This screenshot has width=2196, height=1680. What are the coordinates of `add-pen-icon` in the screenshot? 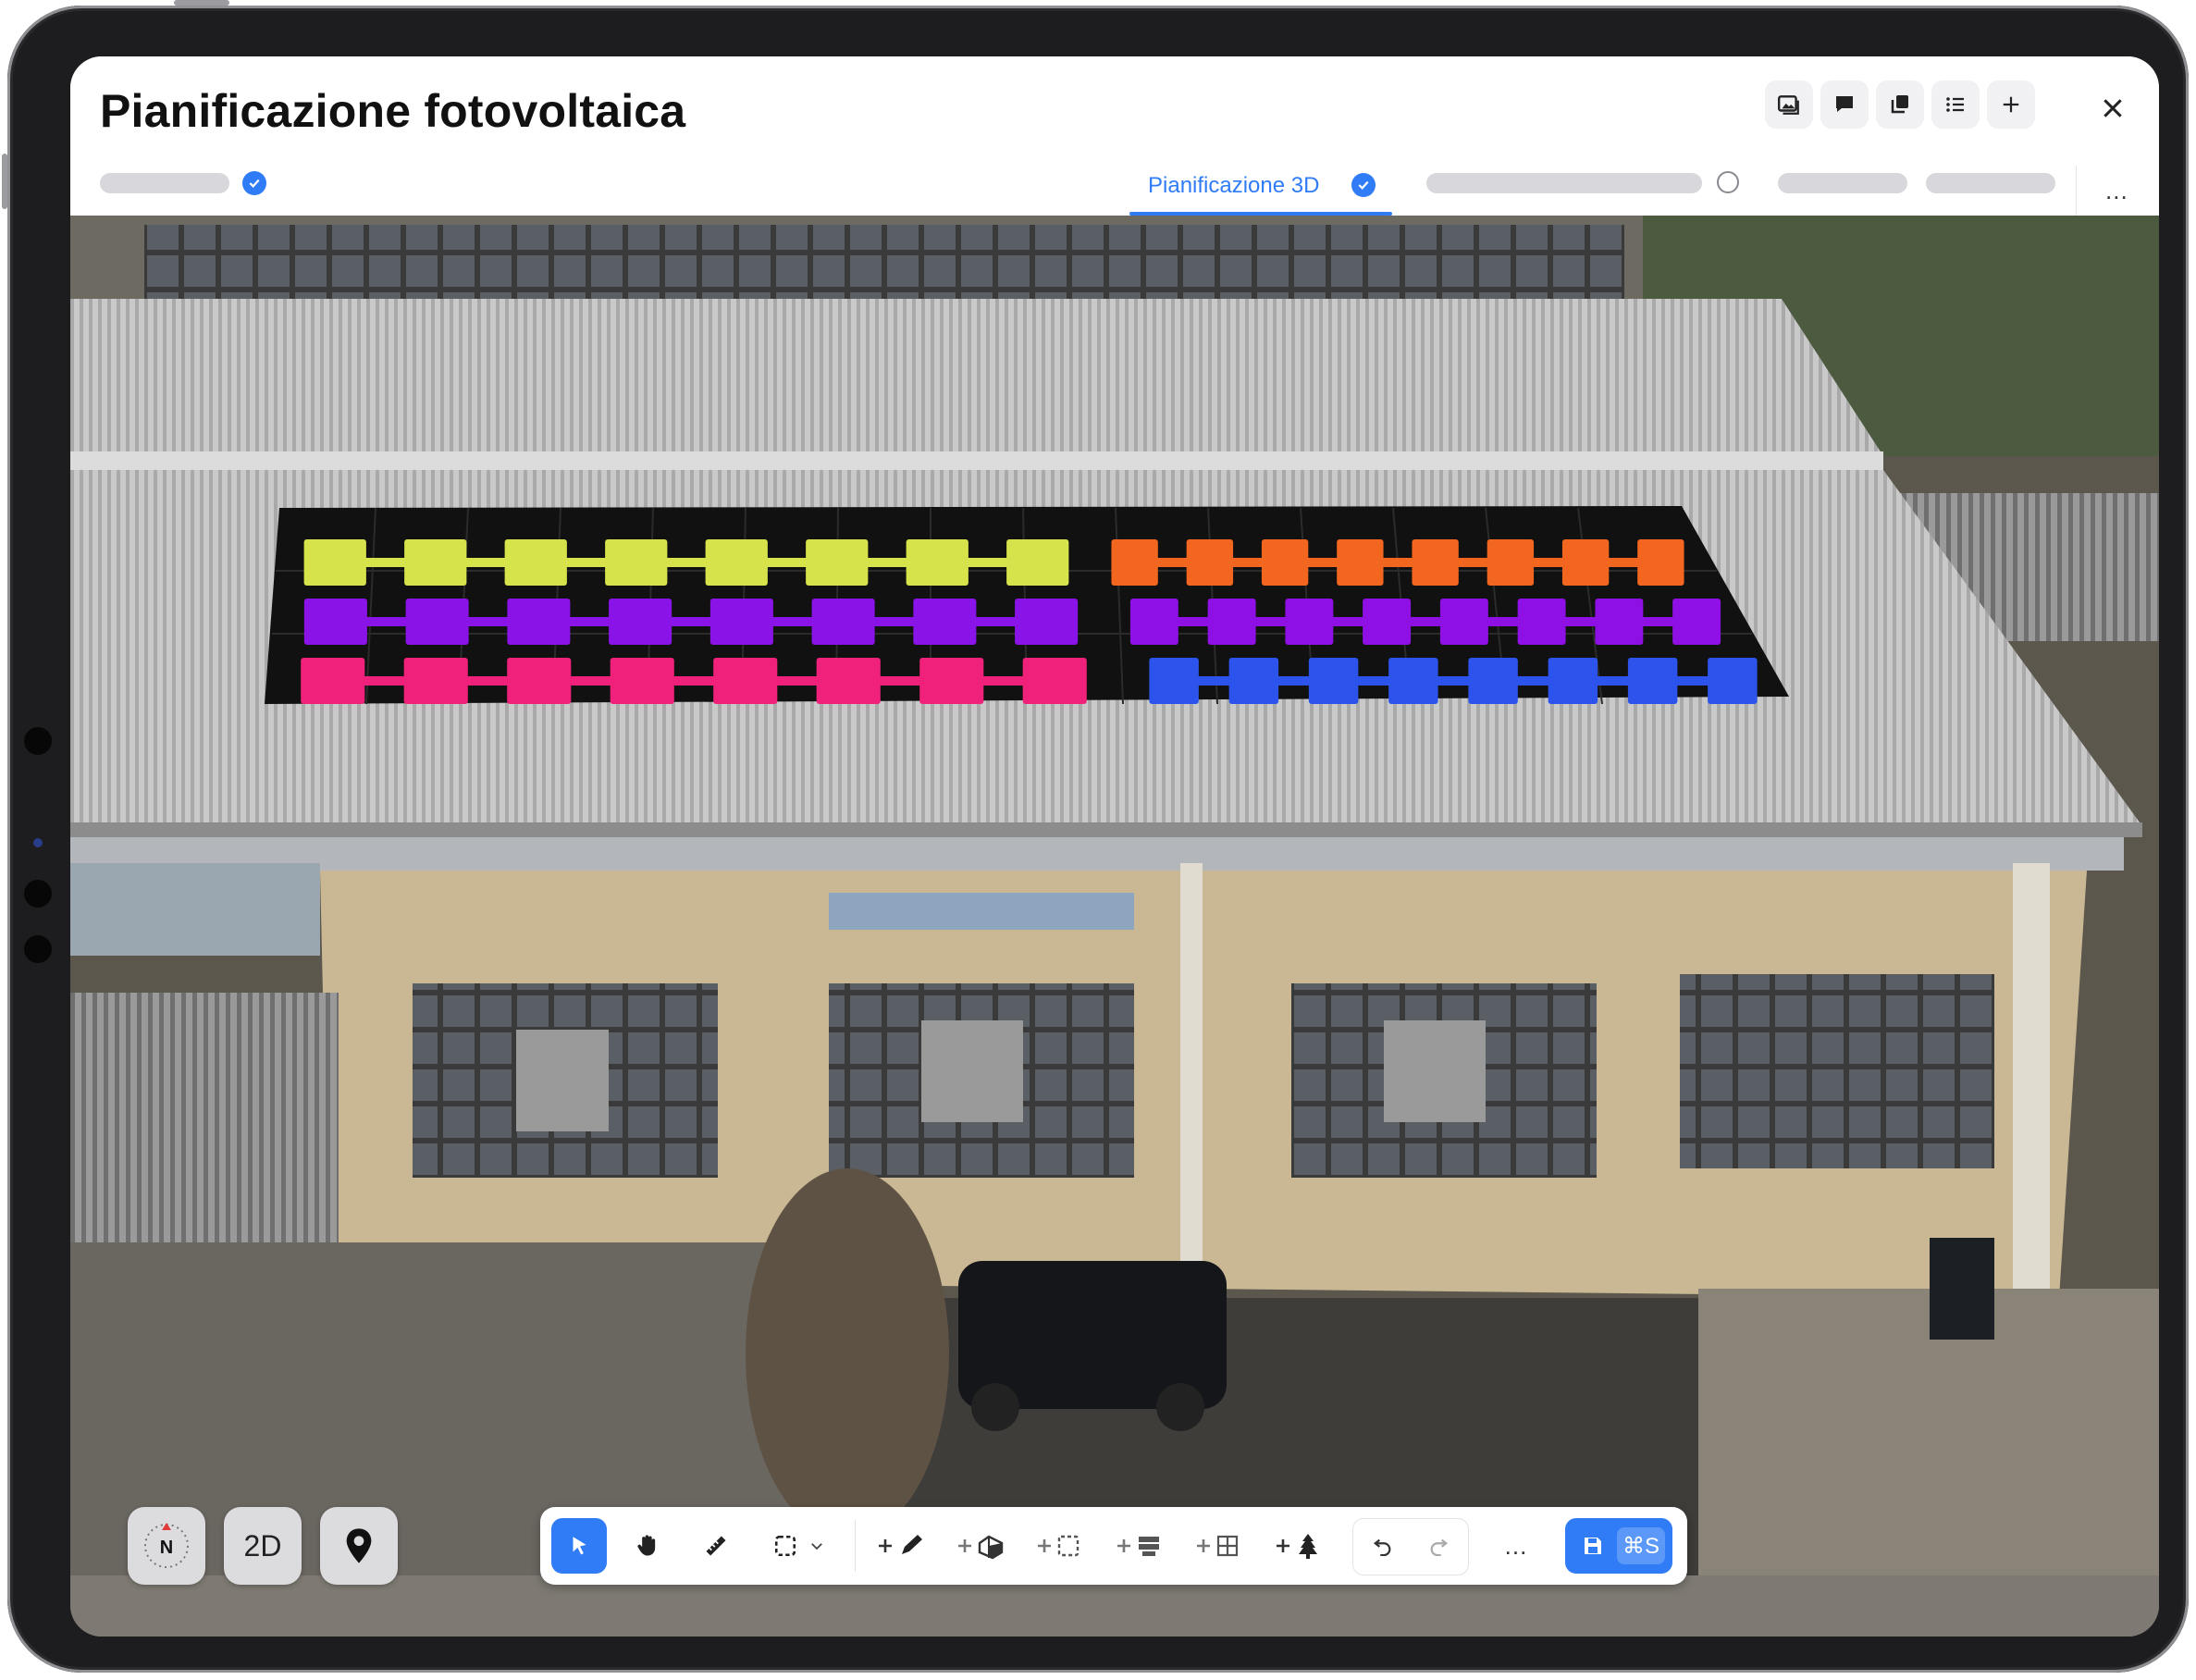 It's located at (900, 1544).